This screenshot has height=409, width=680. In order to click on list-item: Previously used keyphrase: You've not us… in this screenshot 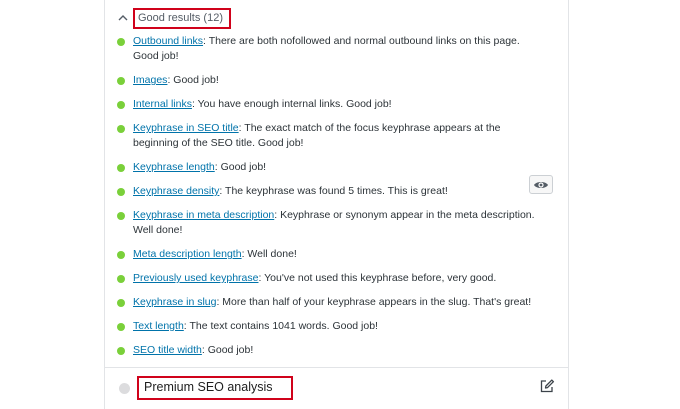, I will do `click(330, 278)`.